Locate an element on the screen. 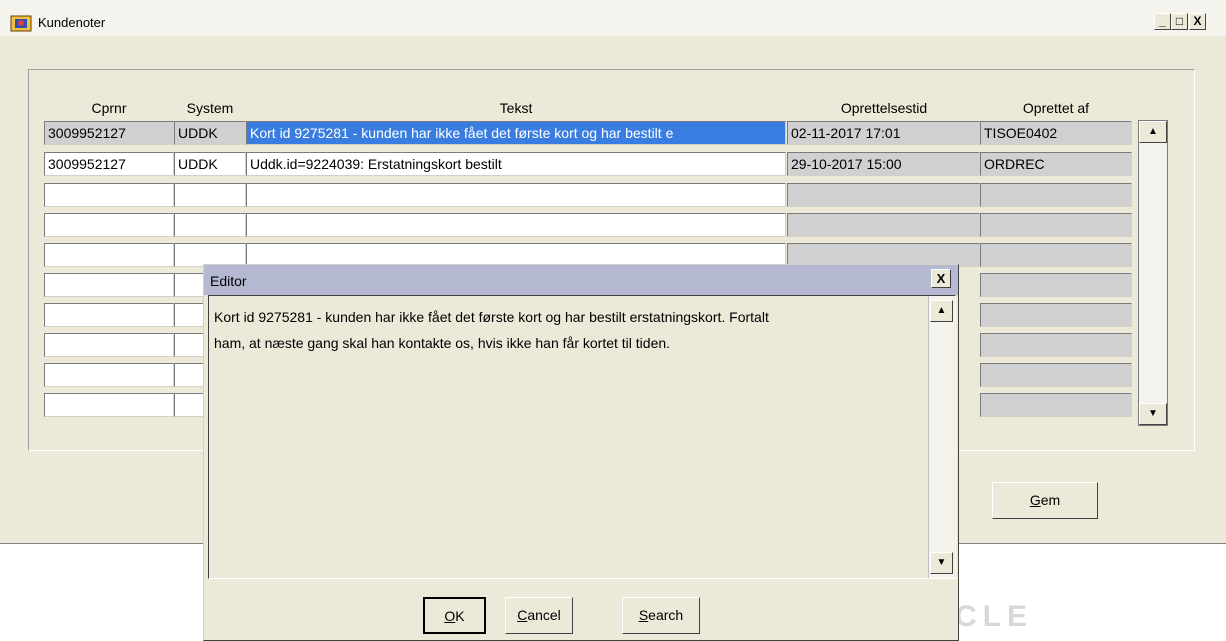 This screenshot has height=641, width=1226. cancel-label: ancel is located at coordinates (544, 615).